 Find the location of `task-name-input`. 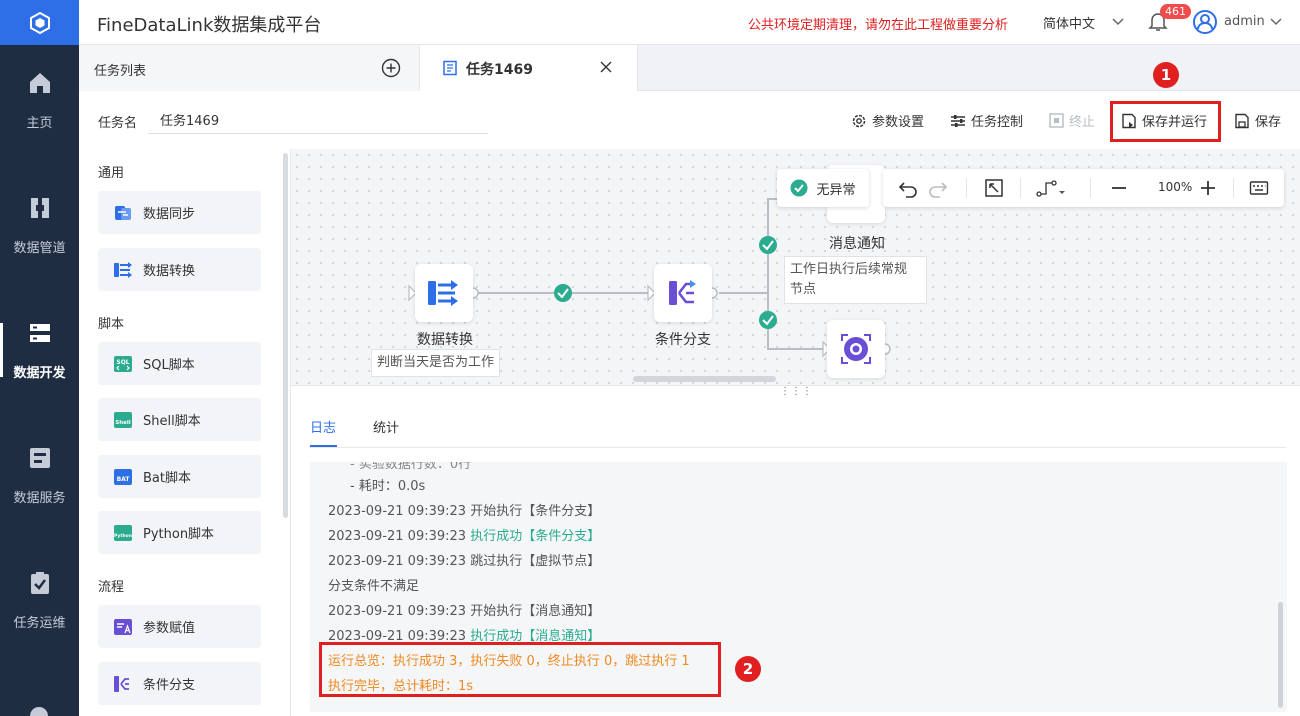

task-name-input is located at coordinates (318, 120).